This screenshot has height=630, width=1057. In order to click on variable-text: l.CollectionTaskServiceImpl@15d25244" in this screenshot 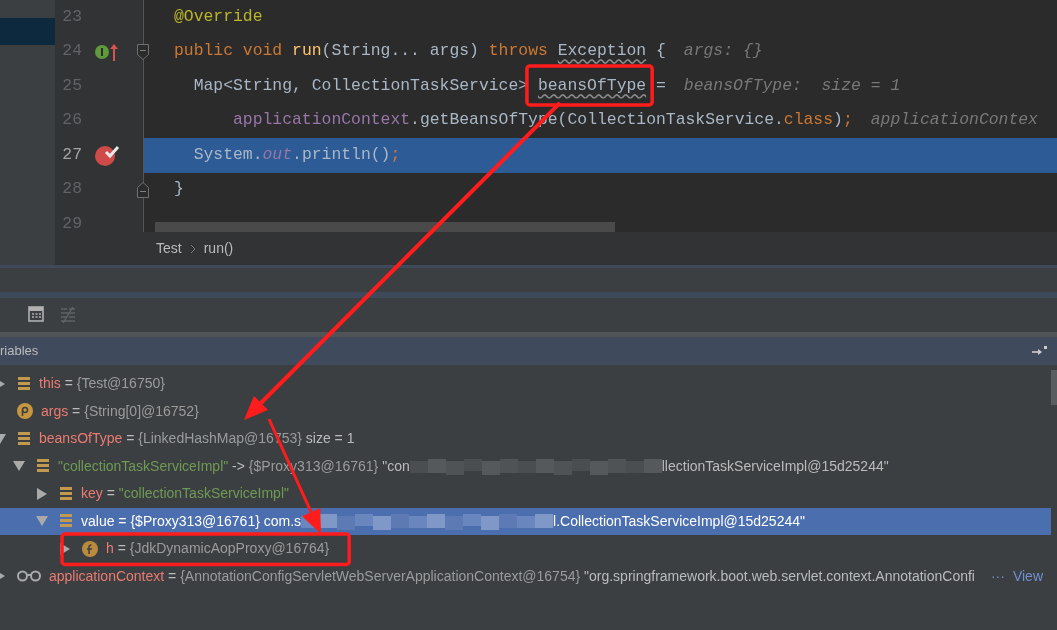, I will do `click(679, 521)`.